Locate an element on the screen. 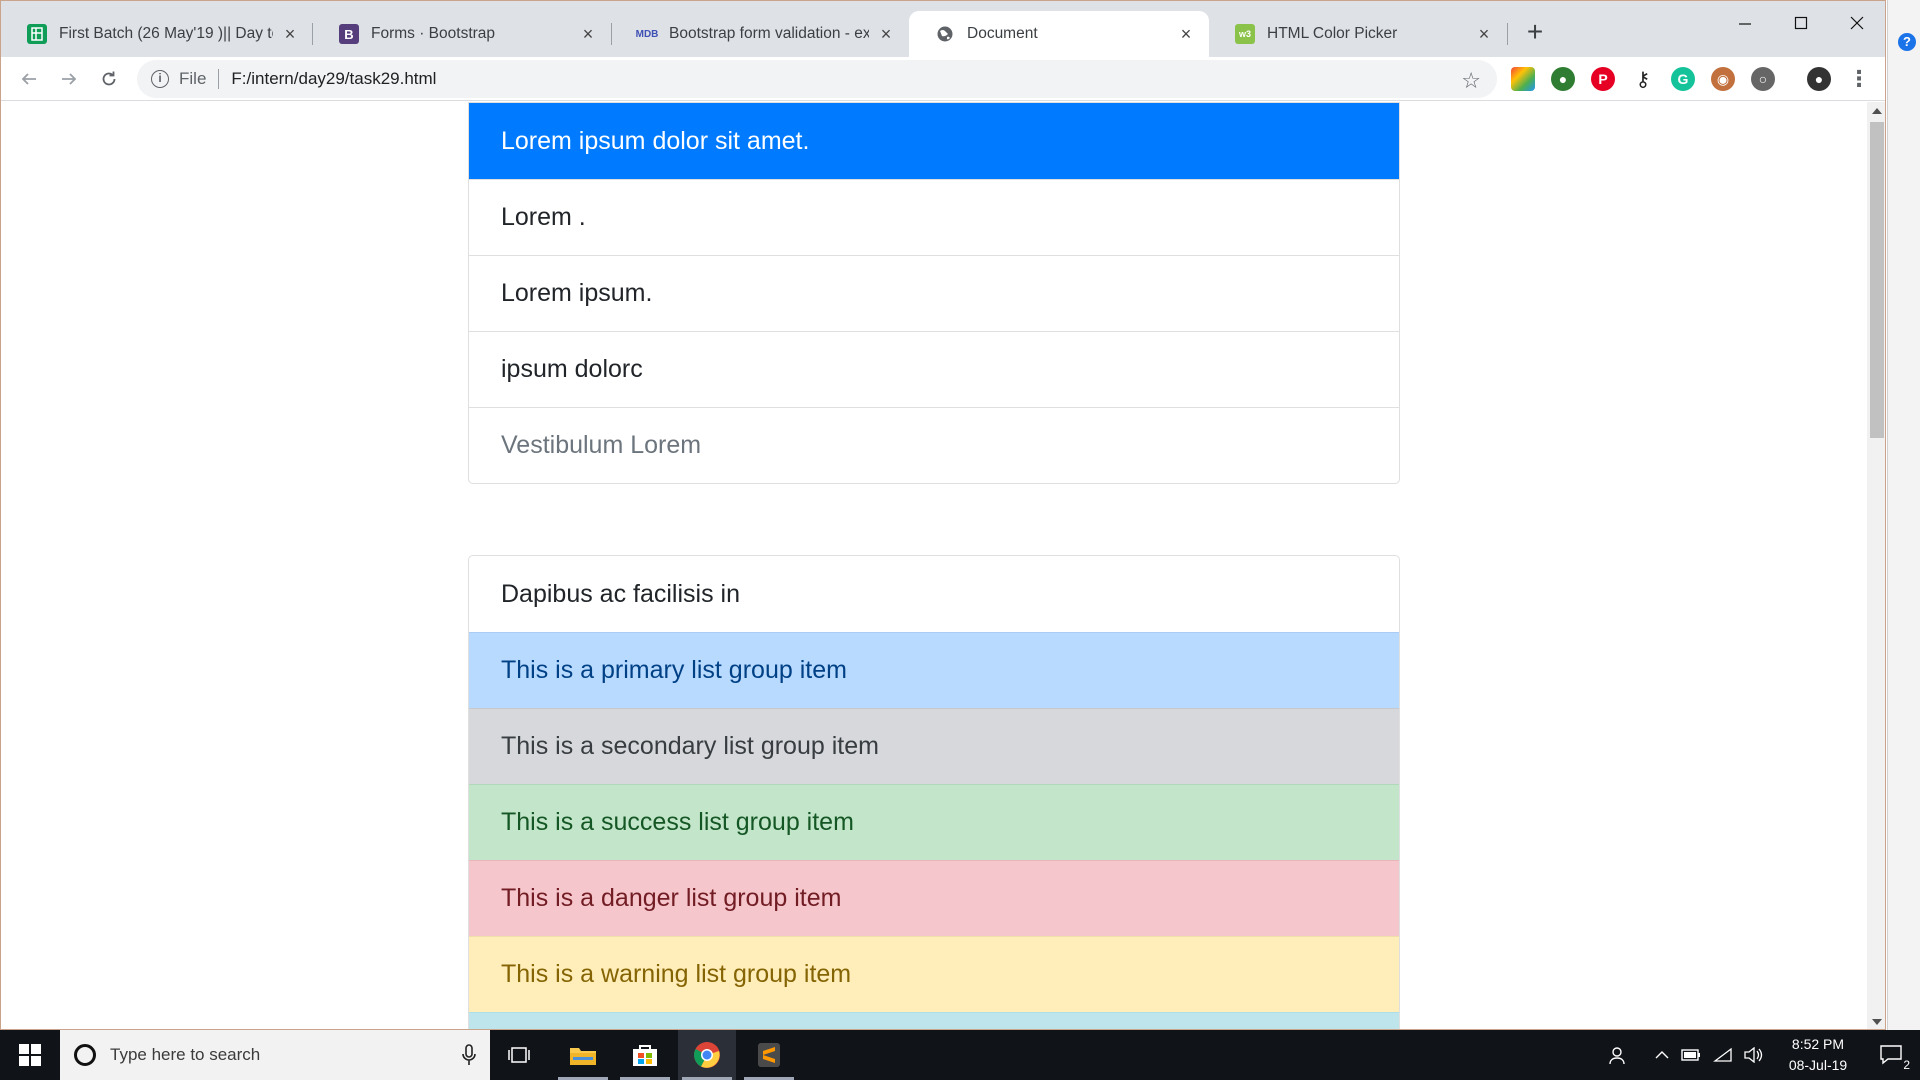 Image resolution: width=1920 pixels, height=1080 pixels. folder-icon is located at coordinates (583, 1056).